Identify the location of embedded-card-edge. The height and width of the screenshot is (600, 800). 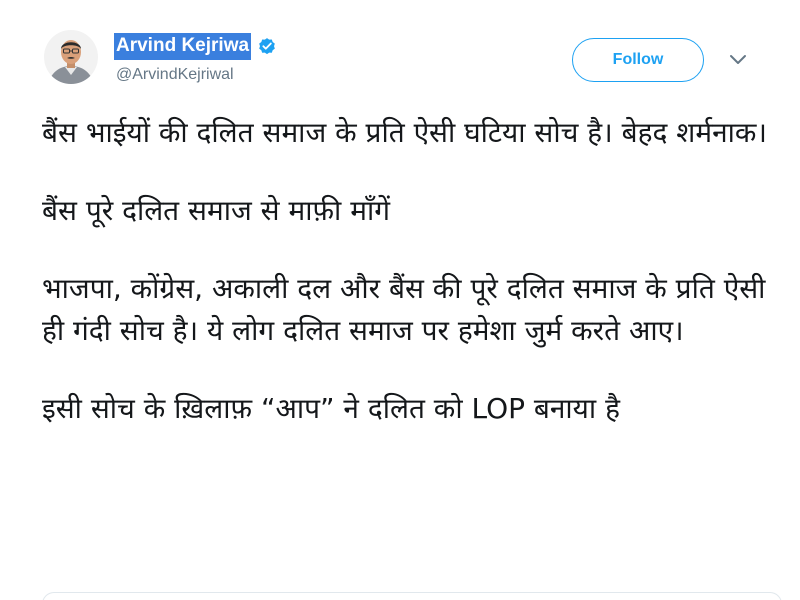
(412, 596).